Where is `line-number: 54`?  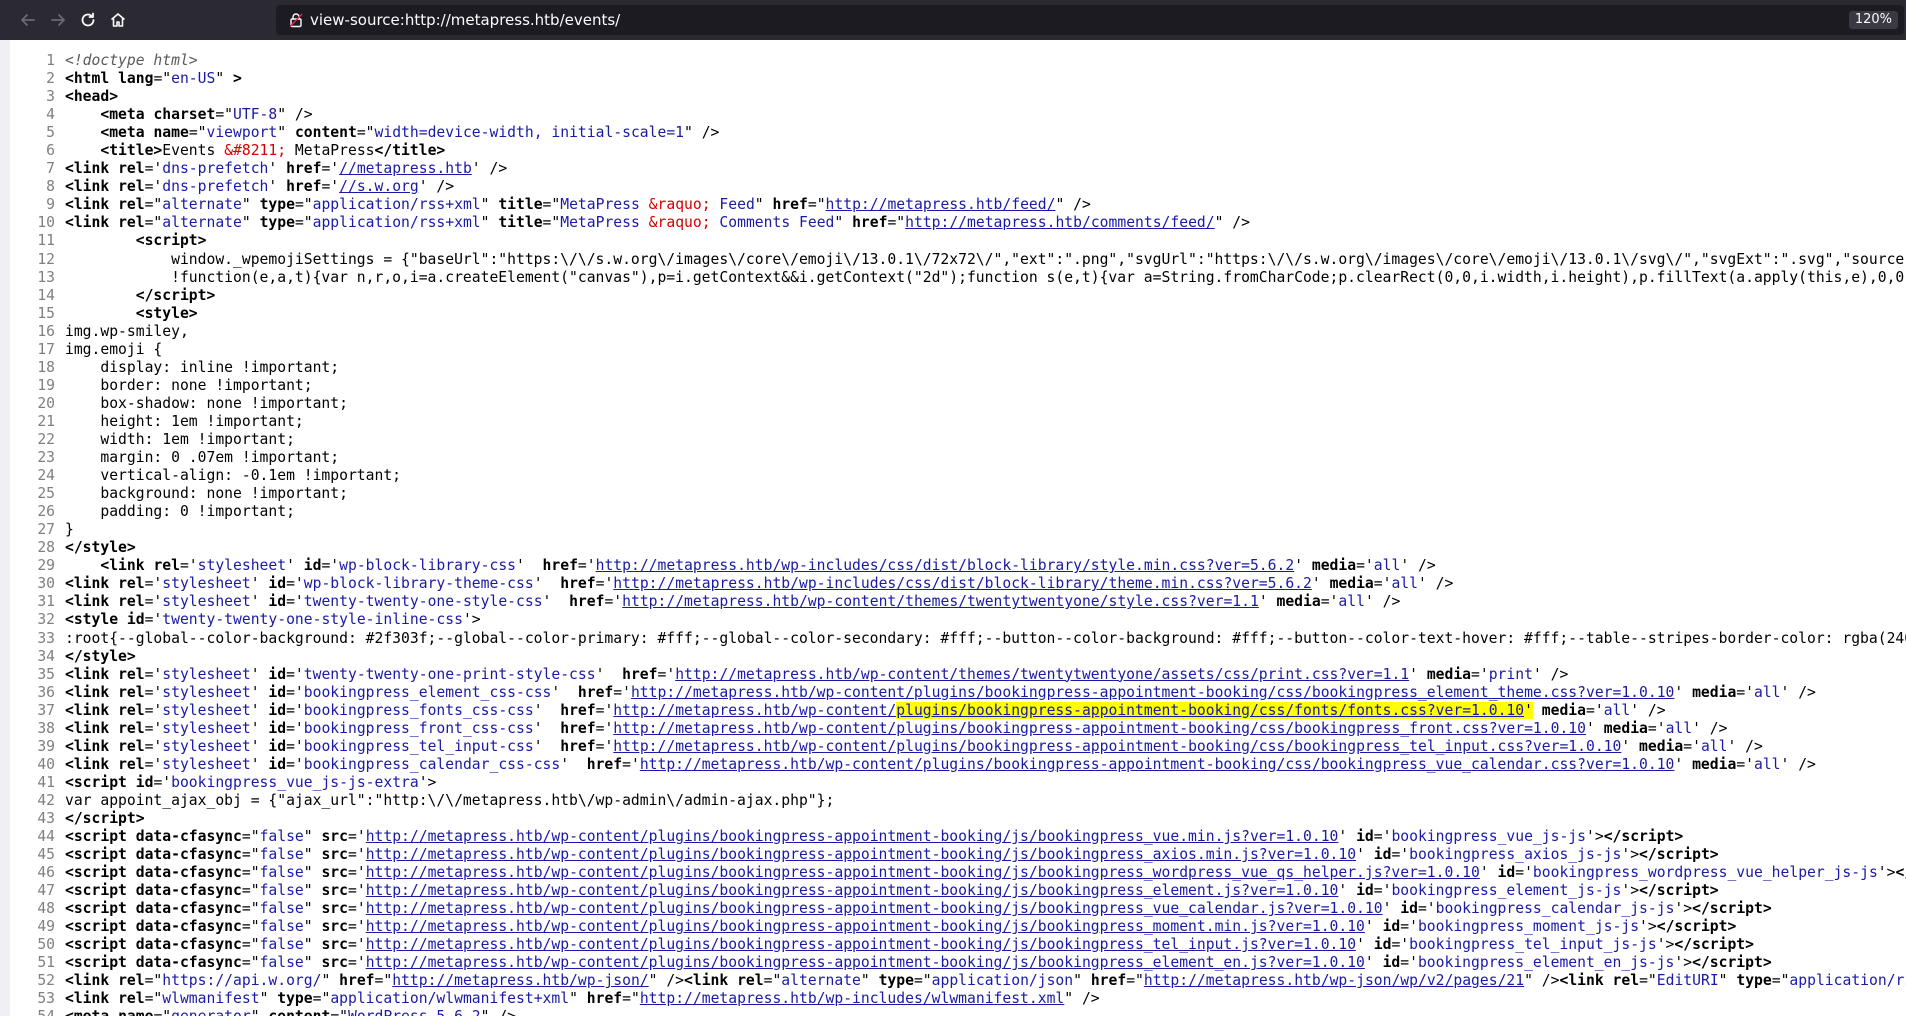
line-number: 54 is located at coordinates (37, 1012).